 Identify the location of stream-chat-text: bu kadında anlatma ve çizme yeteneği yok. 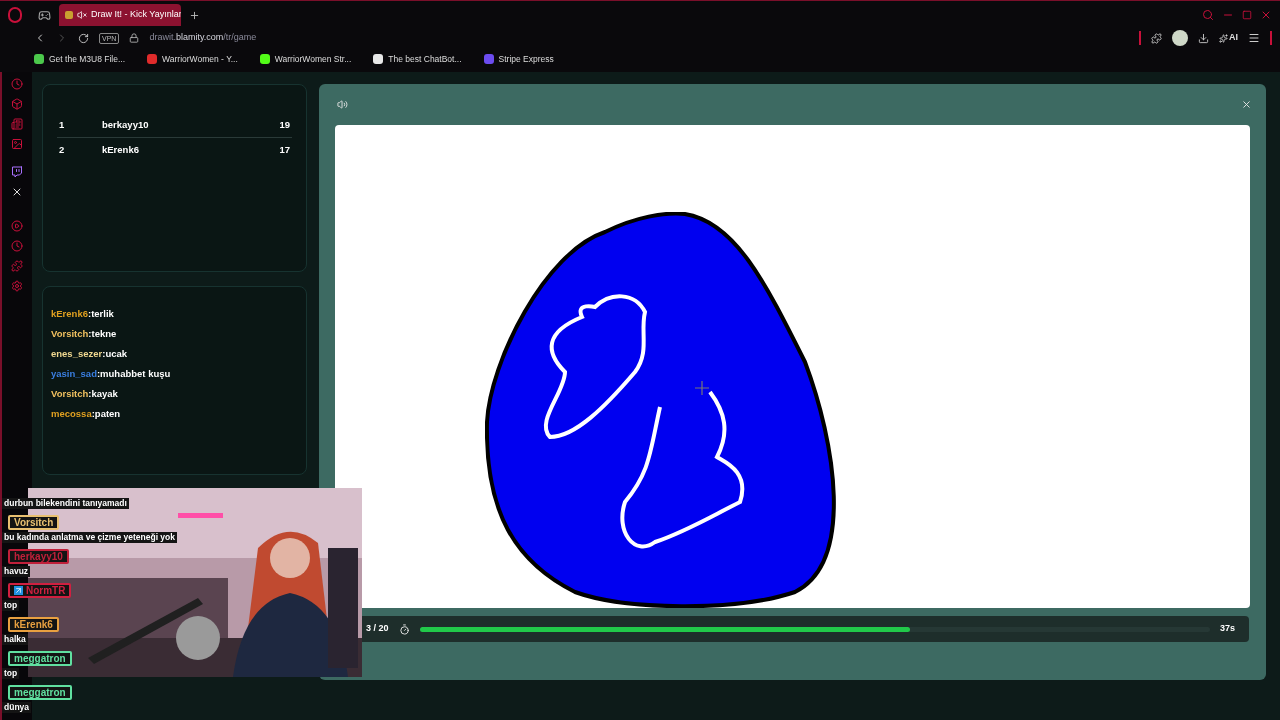
(89, 537).